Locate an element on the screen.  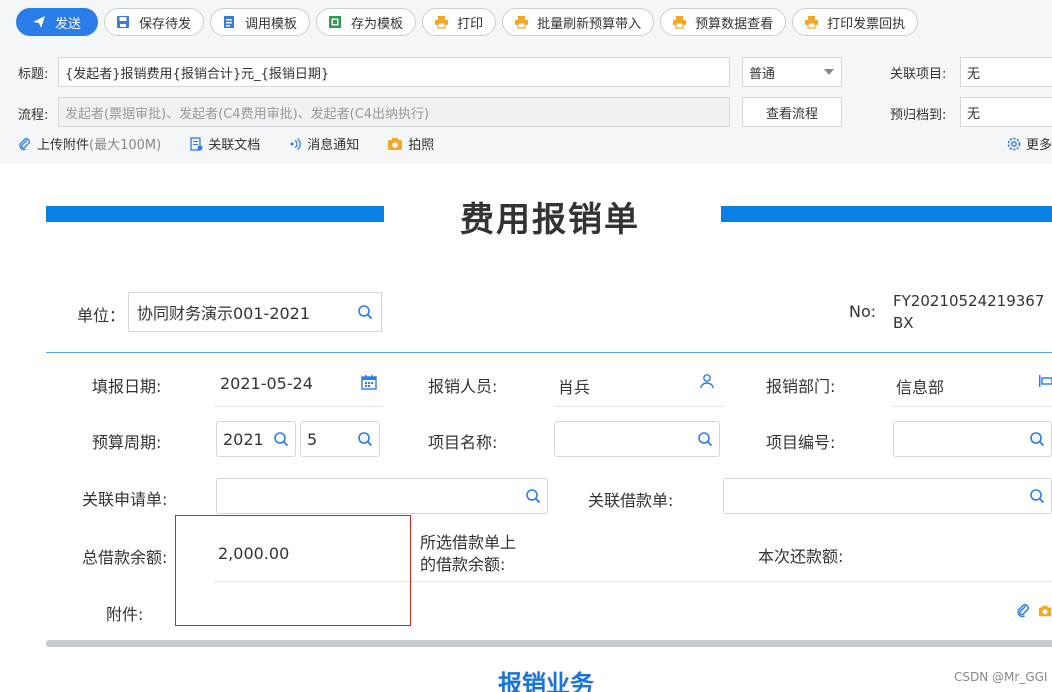
related-document-button: 关联文档 is located at coordinates (224, 143).